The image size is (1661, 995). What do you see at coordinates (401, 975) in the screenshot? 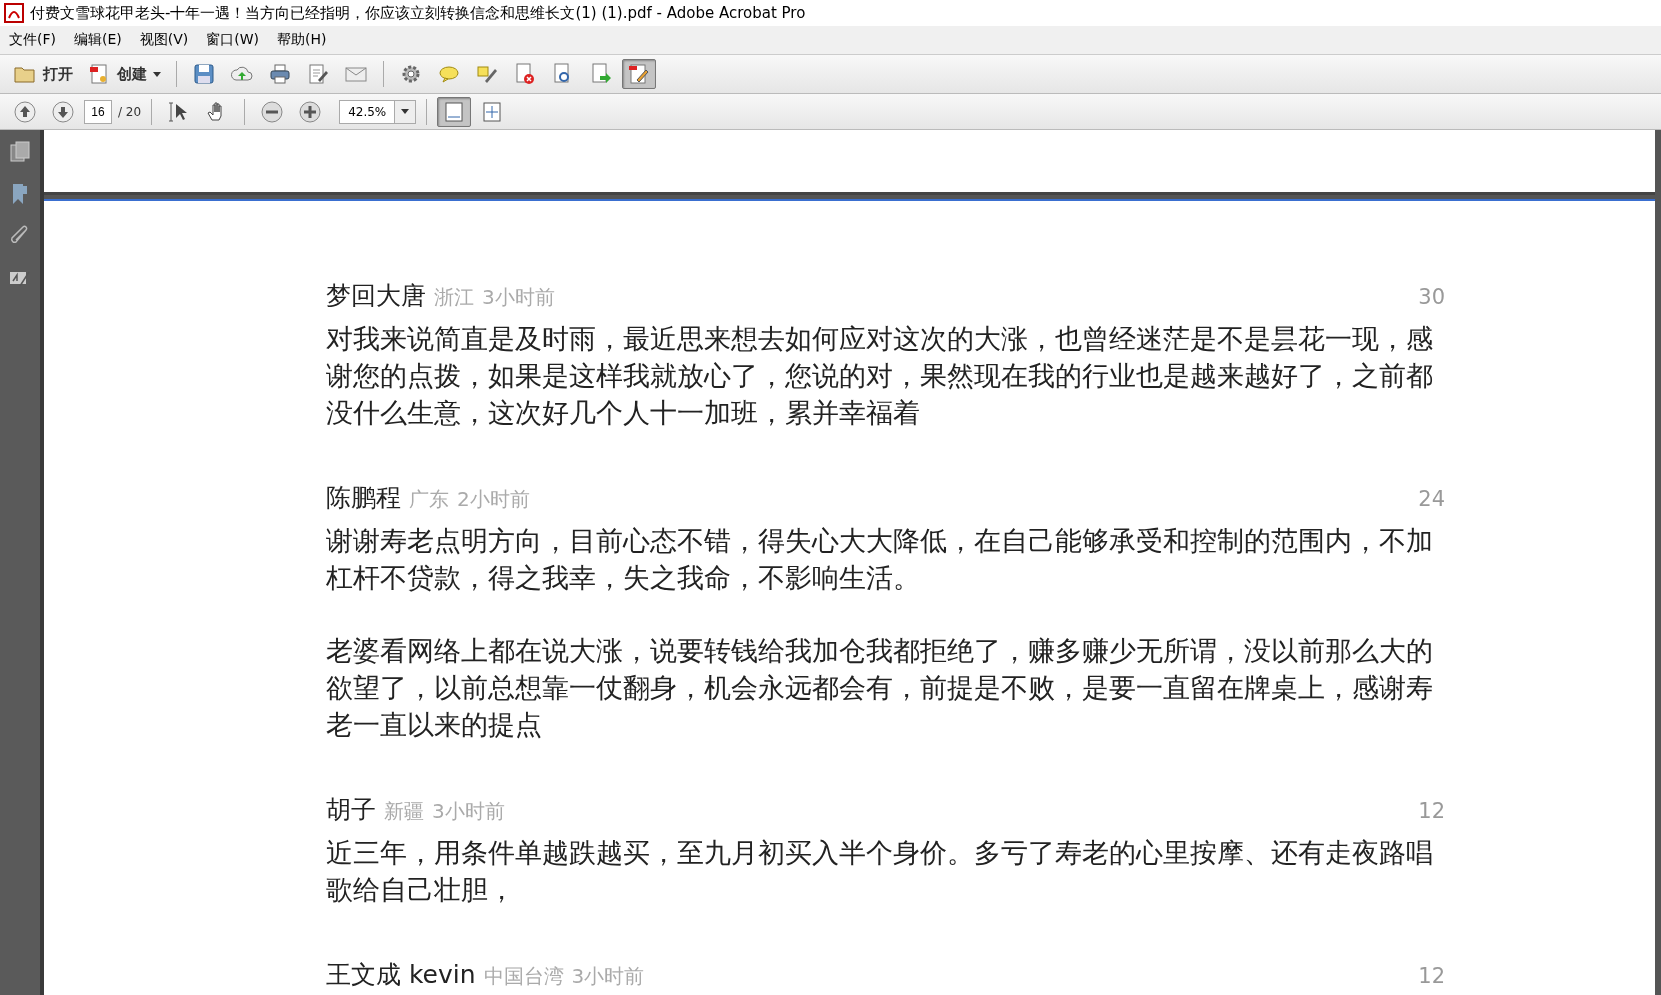
I see `commenter-name: 王文成 kevin` at bounding box center [401, 975].